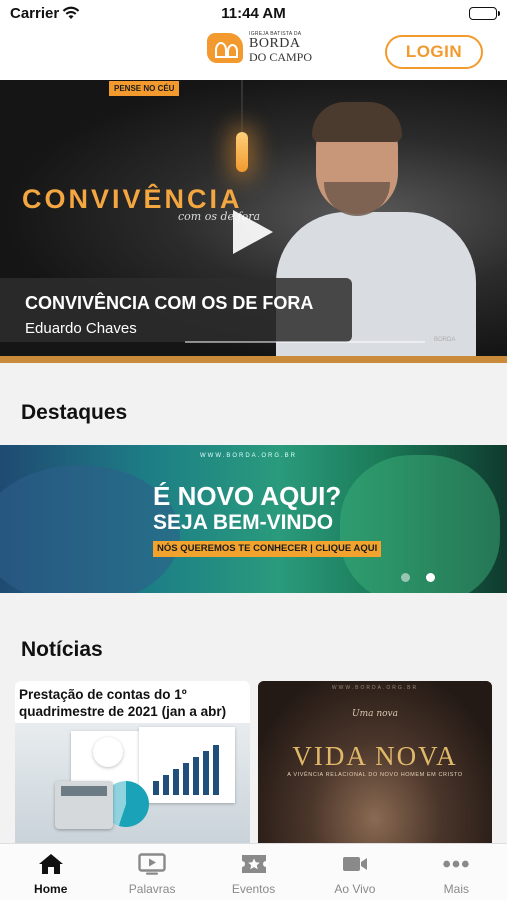  What do you see at coordinates (375, 688) in the screenshot?
I see `news-graphic-url: WWW.BORDA.ORG.BR` at bounding box center [375, 688].